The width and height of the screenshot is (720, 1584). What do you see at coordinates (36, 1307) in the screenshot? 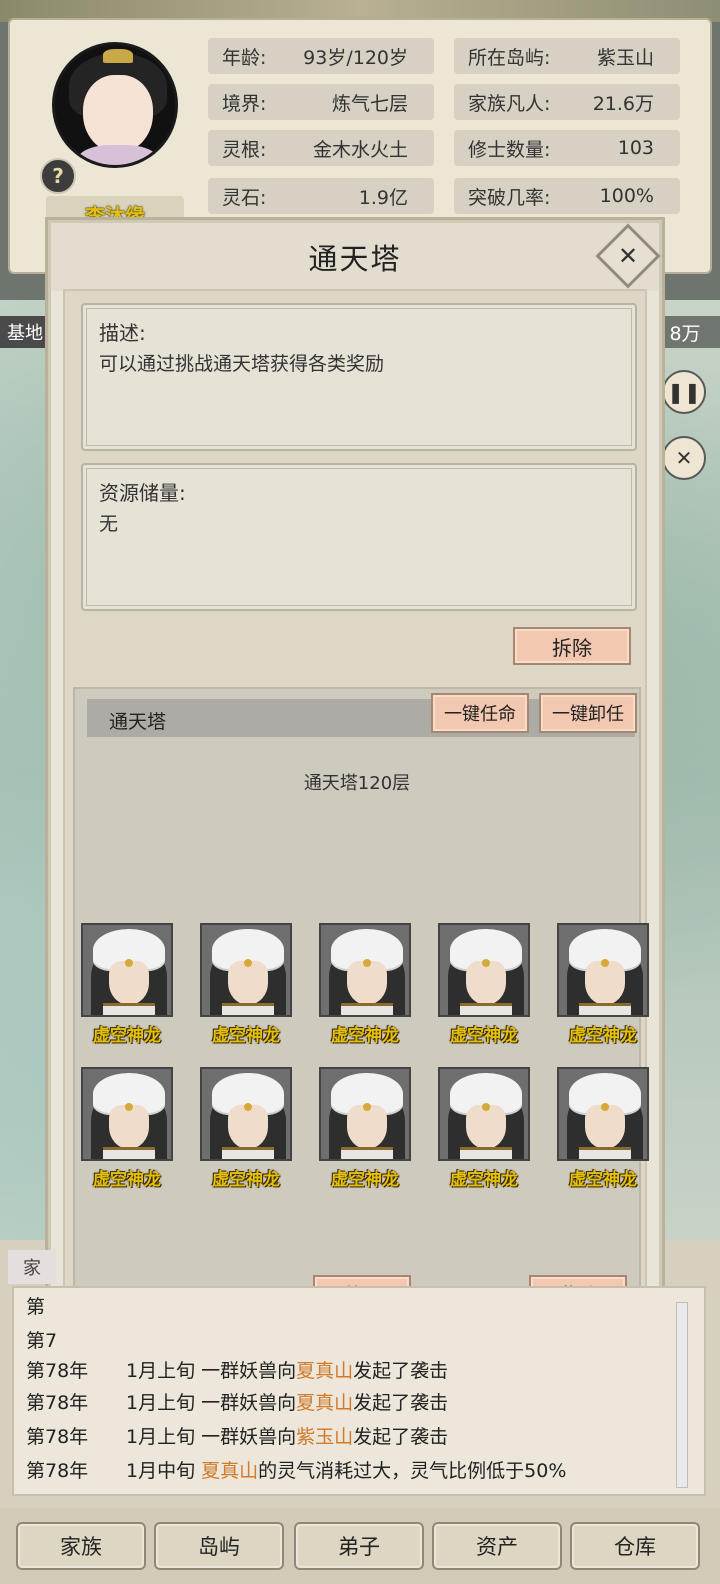
I see `log-row-partial: 第` at bounding box center [36, 1307].